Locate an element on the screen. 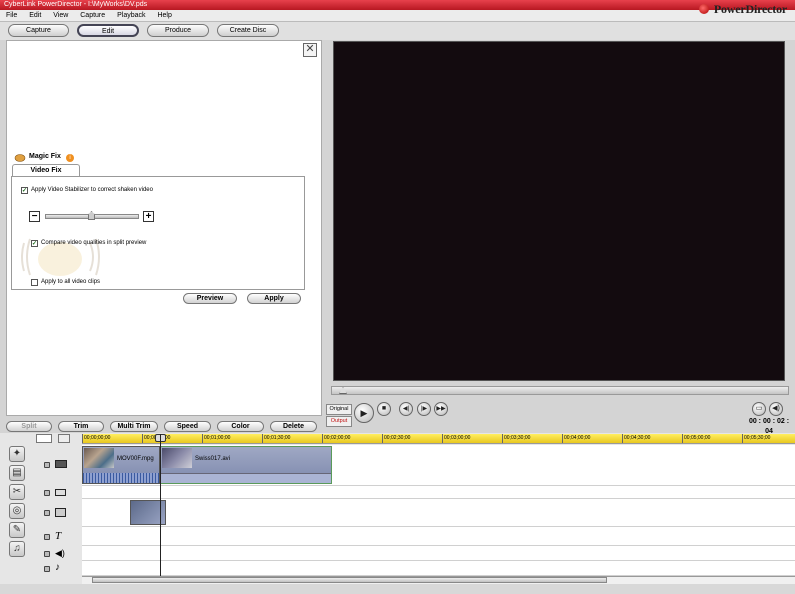  speaker-icon: ◀) is located at coordinates (776, 408).